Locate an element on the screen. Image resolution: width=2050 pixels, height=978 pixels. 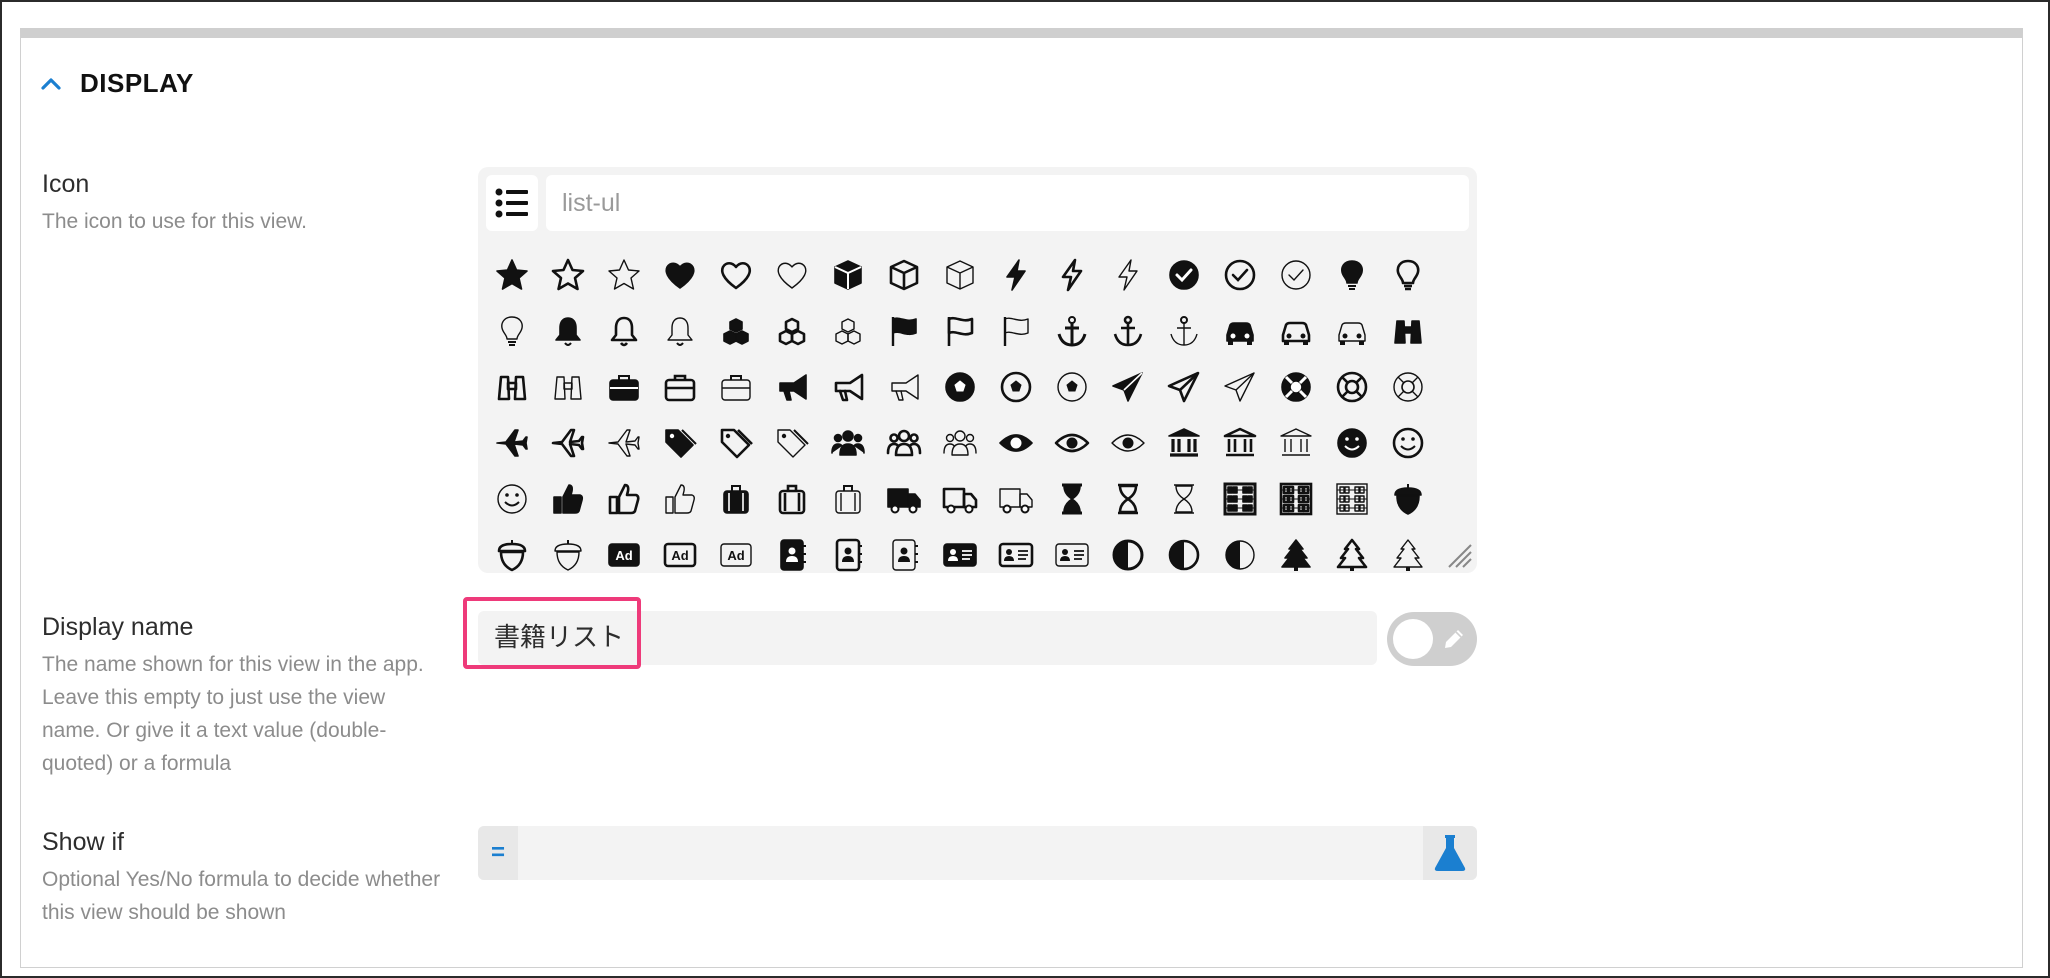
heart-light-icon is located at coordinates (792, 275).